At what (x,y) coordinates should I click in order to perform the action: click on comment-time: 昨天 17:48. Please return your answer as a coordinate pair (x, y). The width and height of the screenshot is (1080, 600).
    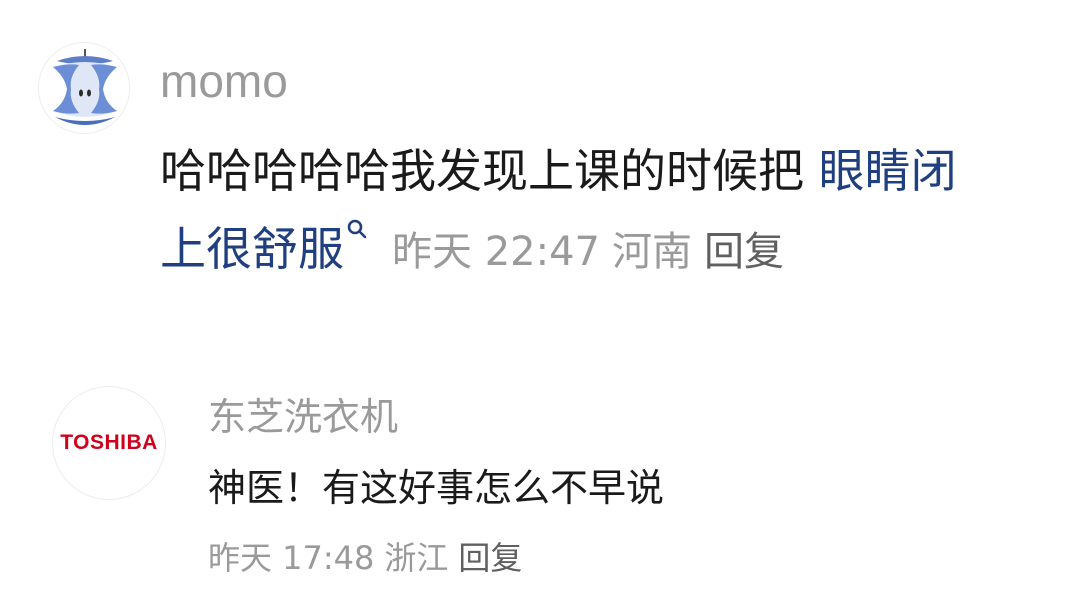
    Looking at the image, I should click on (291, 558).